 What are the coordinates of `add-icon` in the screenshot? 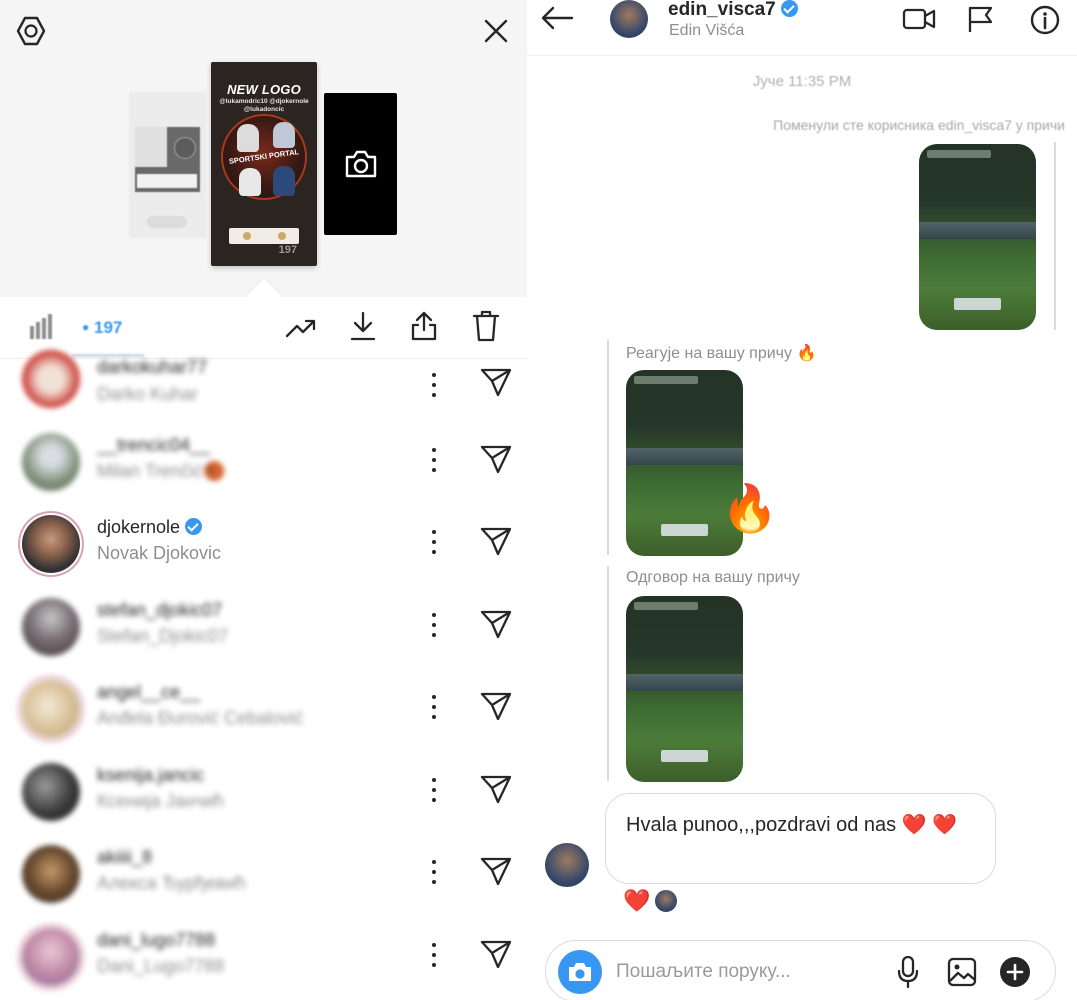 It's located at (1015, 972).